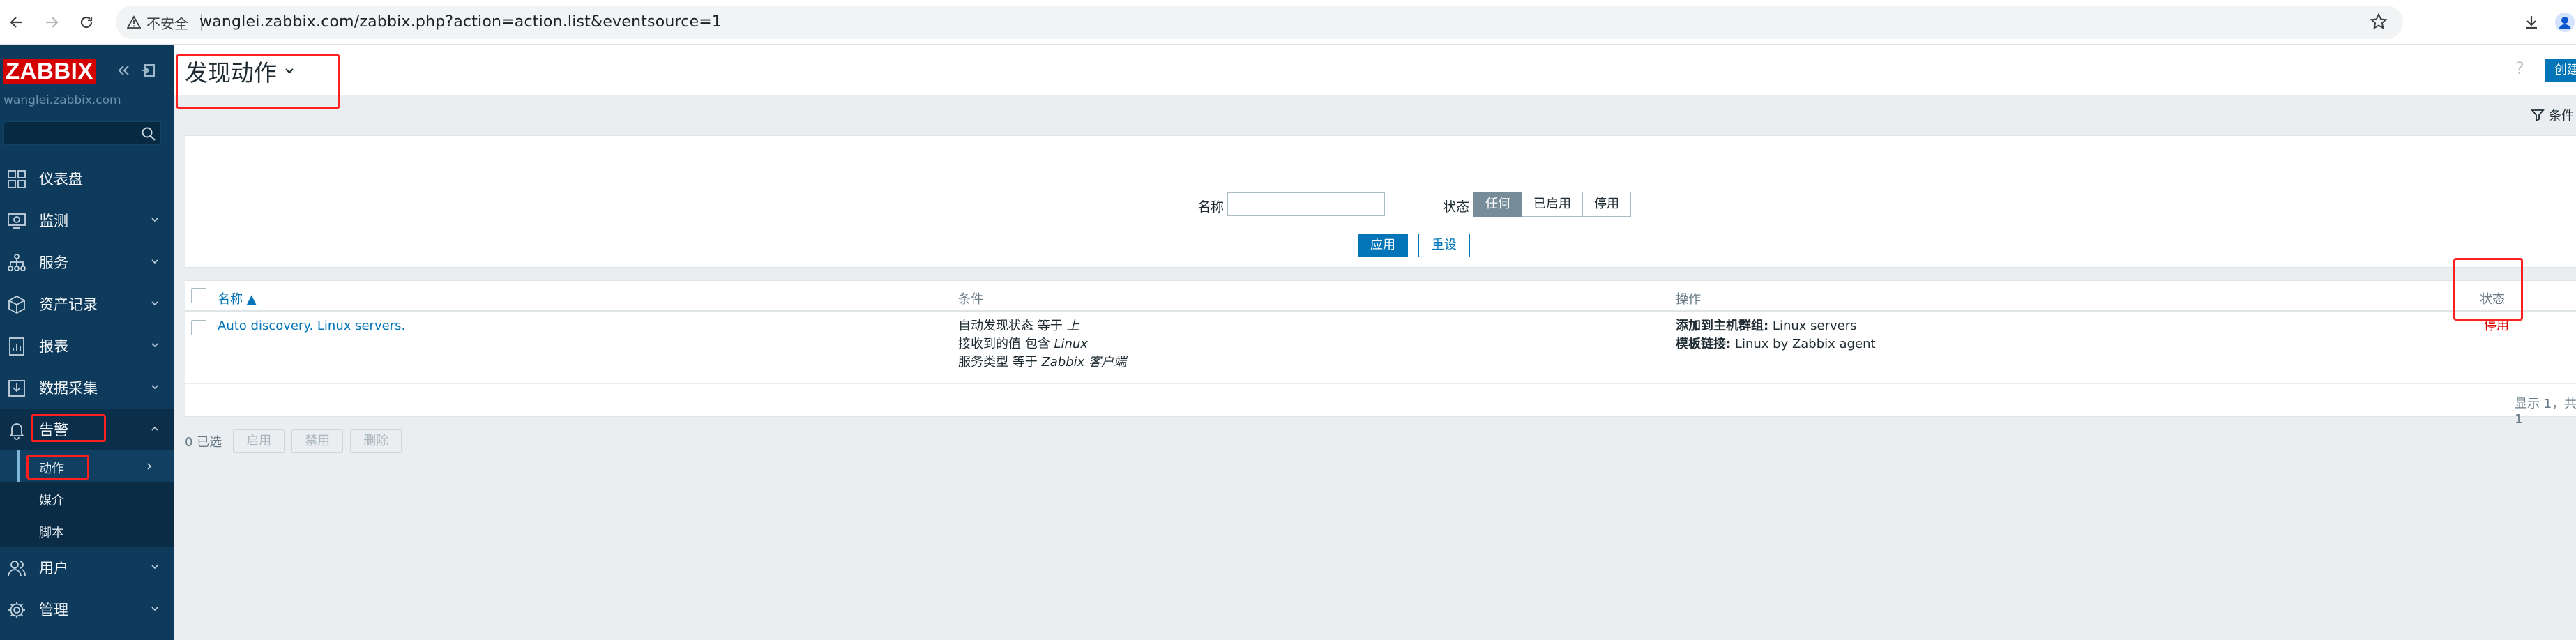 Image resolution: width=2576 pixels, height=640 pixels. What do you see at coordinates (2564, 22) in the screenshot?
I see `profile-avatar-icon` at bounding box center [2564, 22].